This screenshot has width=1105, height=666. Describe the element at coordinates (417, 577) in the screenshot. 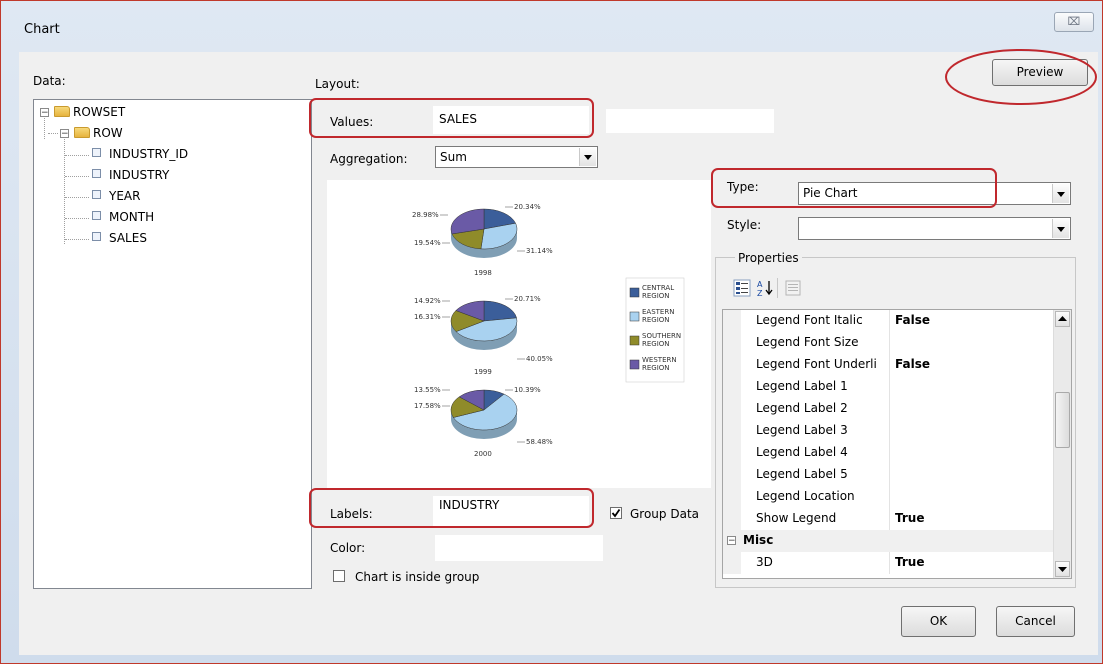

I see `chart-inside-group-label: Chart is inside group` at that location.